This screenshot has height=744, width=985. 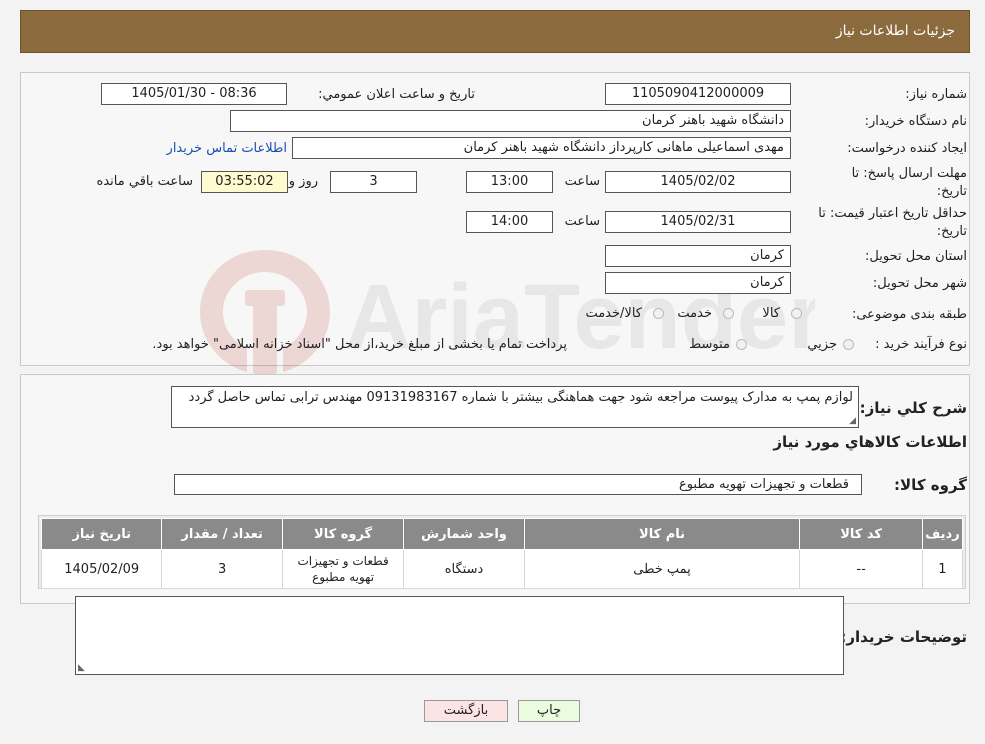 I want to click on goods-group-label: گروه کالا:, so click(x=930, y=485).